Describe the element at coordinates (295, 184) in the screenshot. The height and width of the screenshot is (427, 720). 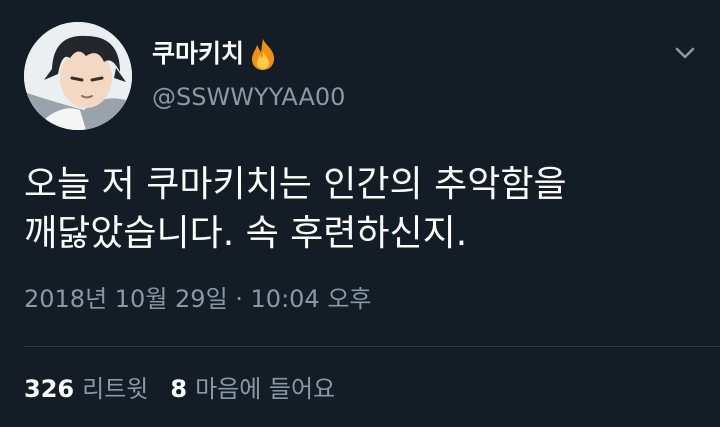
I see `tweet-text-line: 오늘 저 쿠마키치는 인간의 추악함을` at that location.